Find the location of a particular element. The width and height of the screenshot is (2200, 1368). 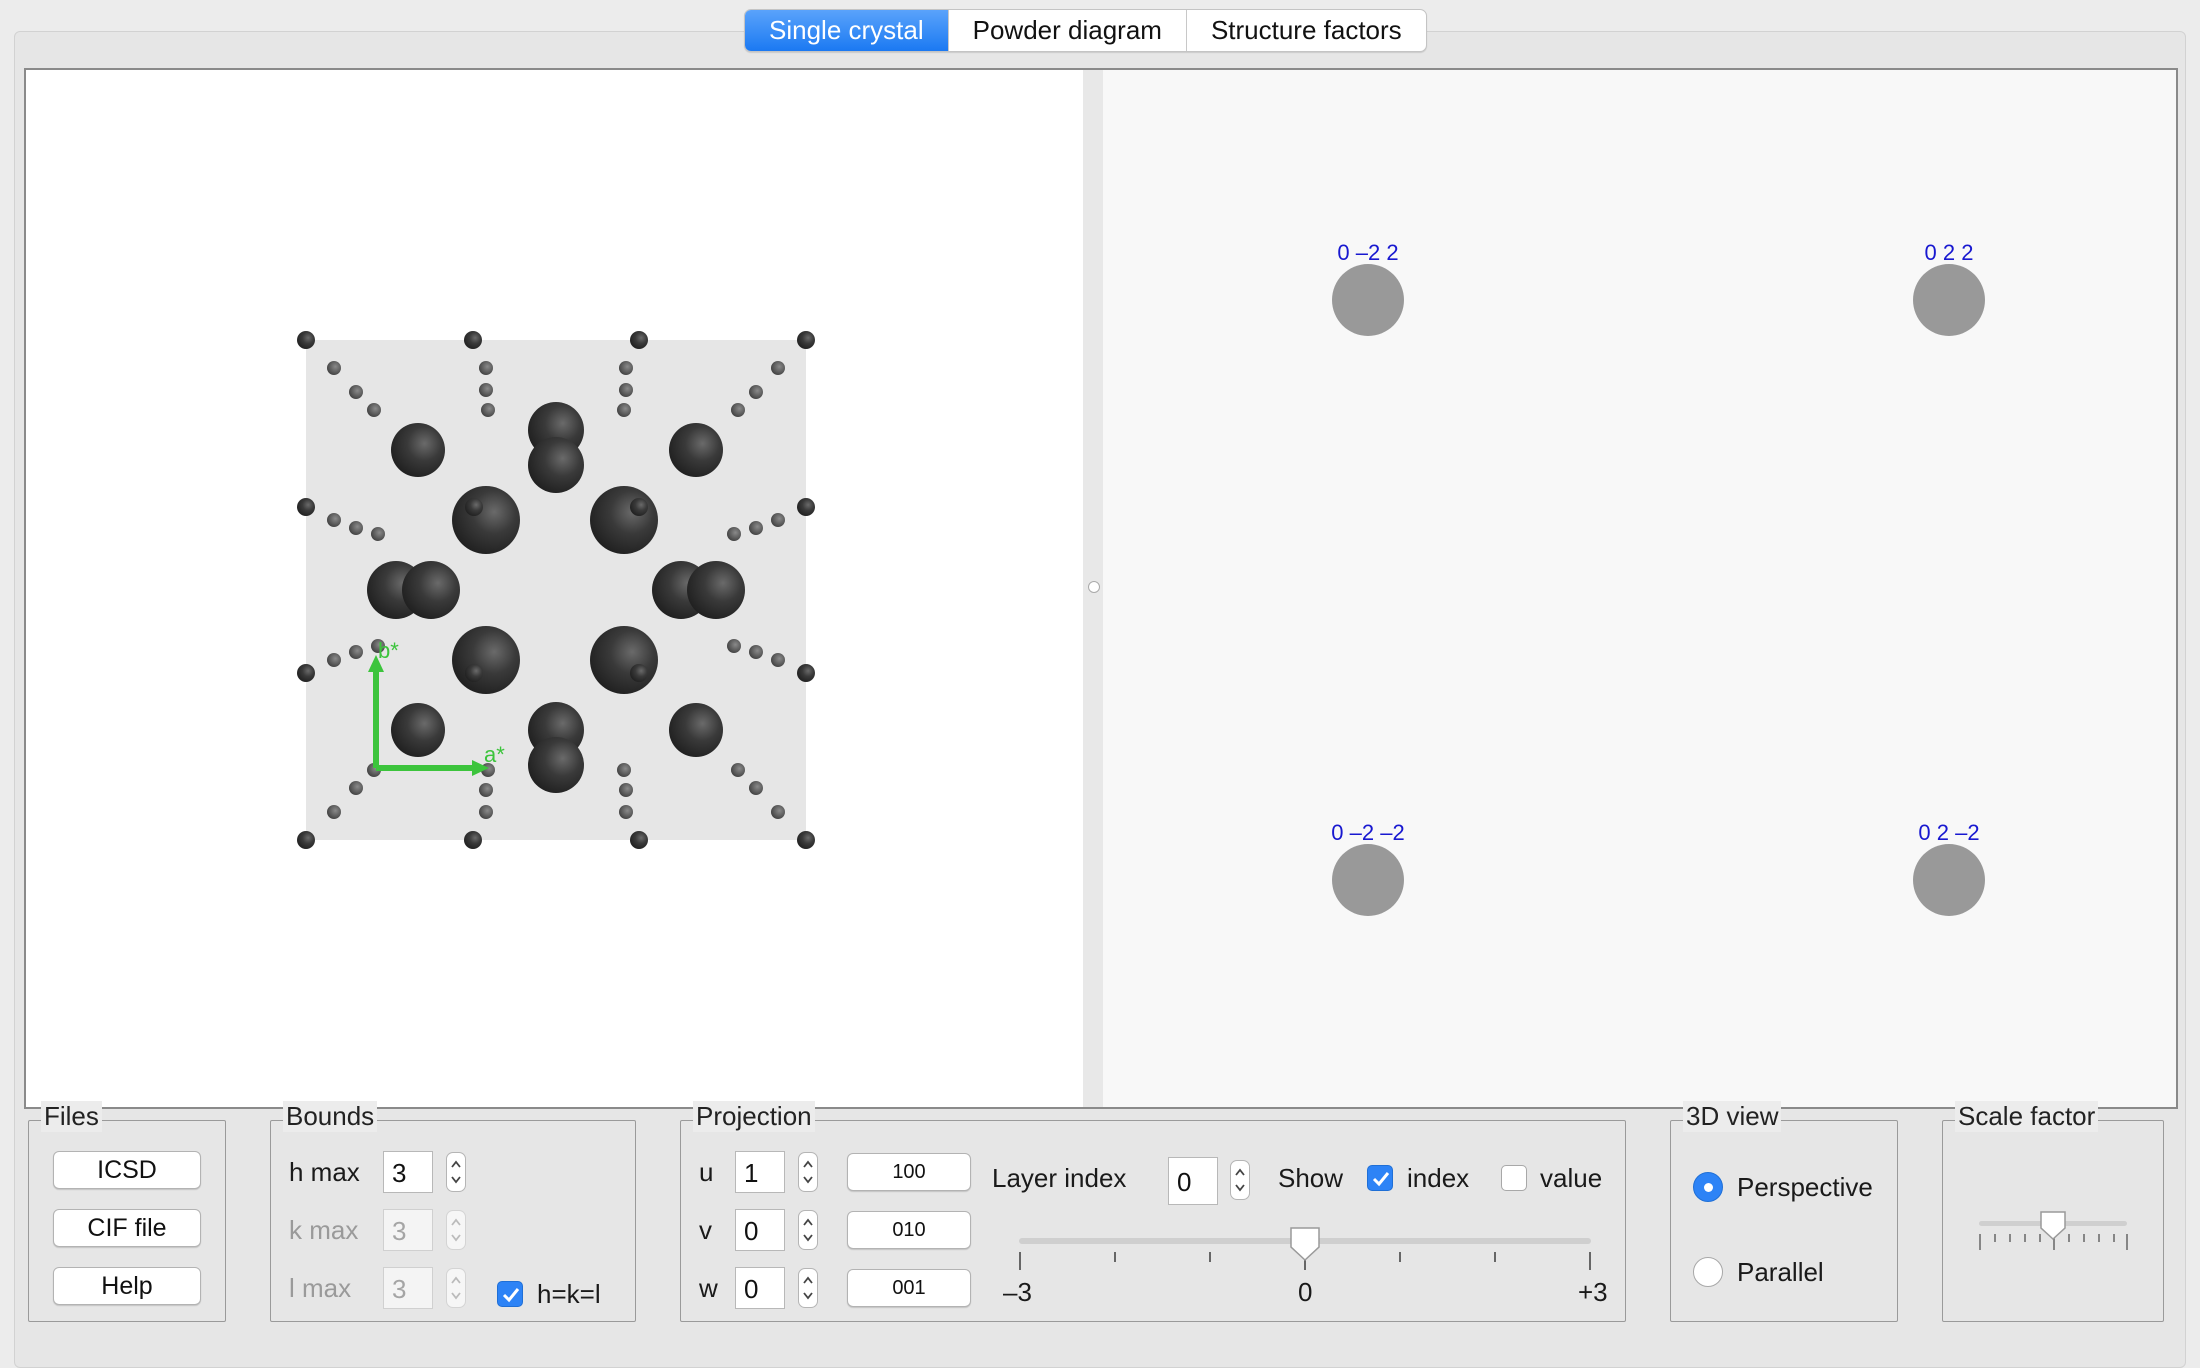

b-axis-label: b* is located at coordinates (388, 650).